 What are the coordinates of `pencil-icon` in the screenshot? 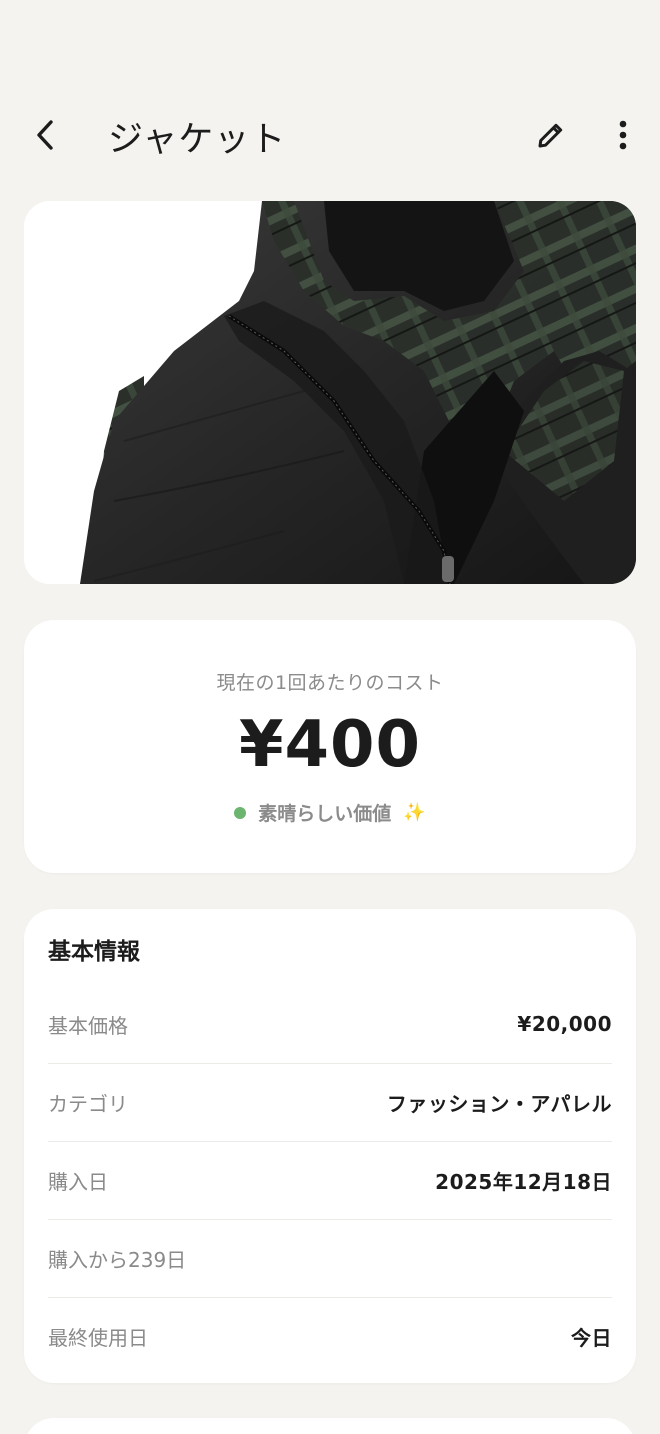 It's located at (550, 135).